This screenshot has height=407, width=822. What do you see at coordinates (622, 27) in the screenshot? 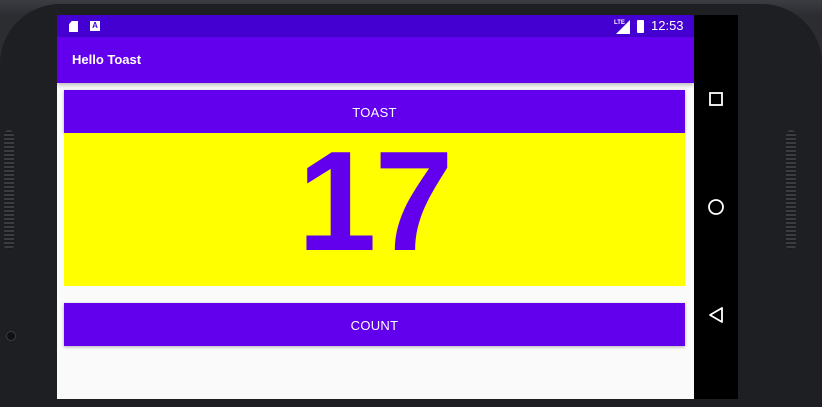
I see `lte-signal-icon: LTE` at bounding box center [622, 27].